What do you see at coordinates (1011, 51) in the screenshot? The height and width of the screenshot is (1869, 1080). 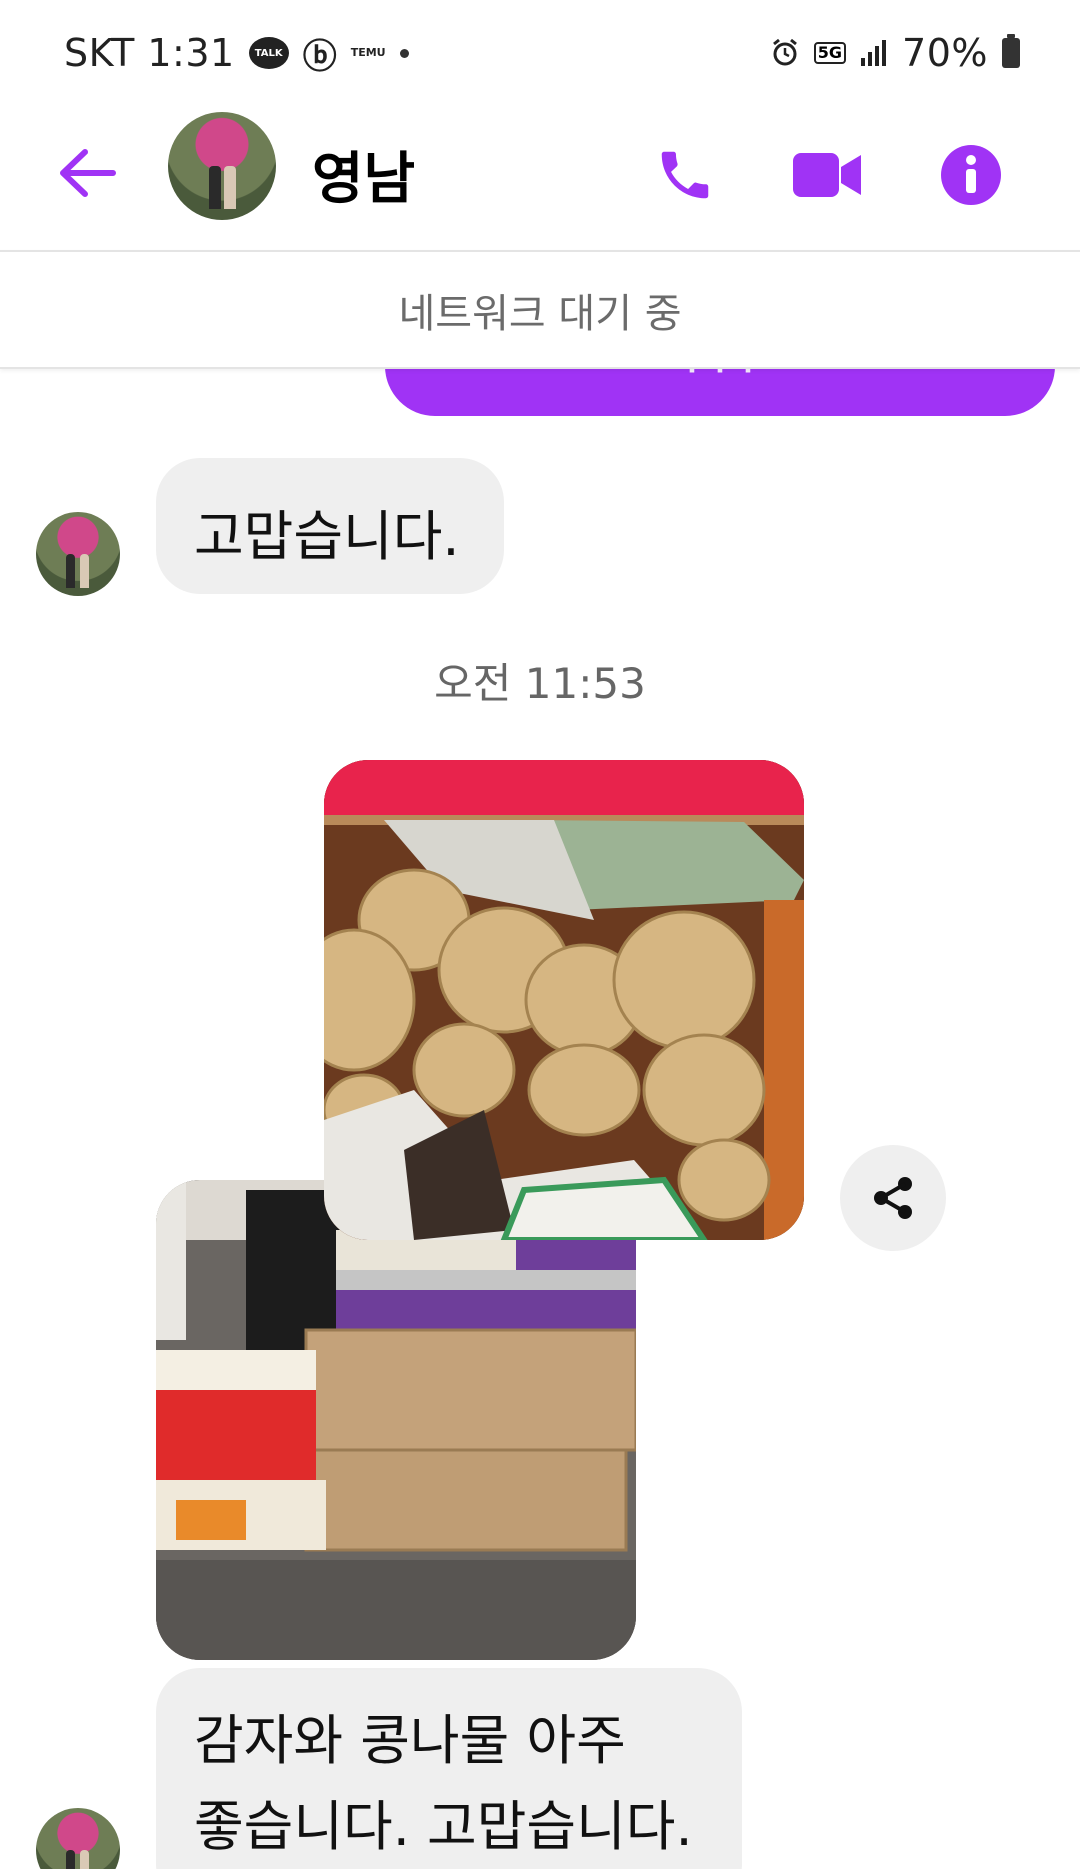 I see `battery-icon` at bounding box center [1011, 51].